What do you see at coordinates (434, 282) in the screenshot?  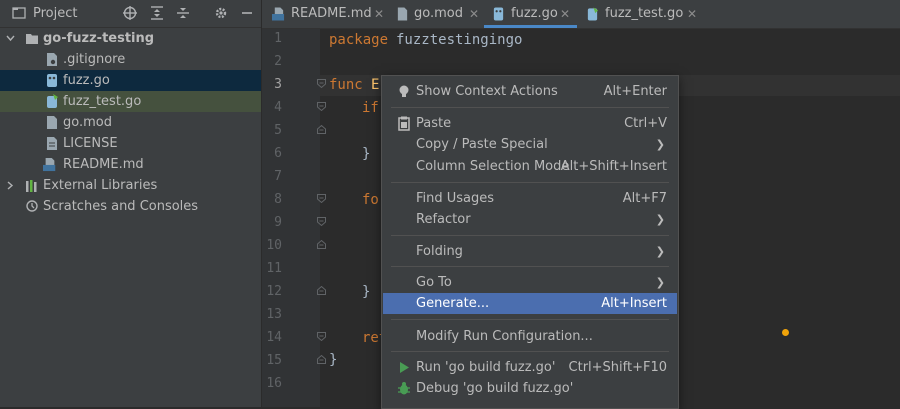 I see `menu-item-label: Go To` at bounding box center [434, 282].